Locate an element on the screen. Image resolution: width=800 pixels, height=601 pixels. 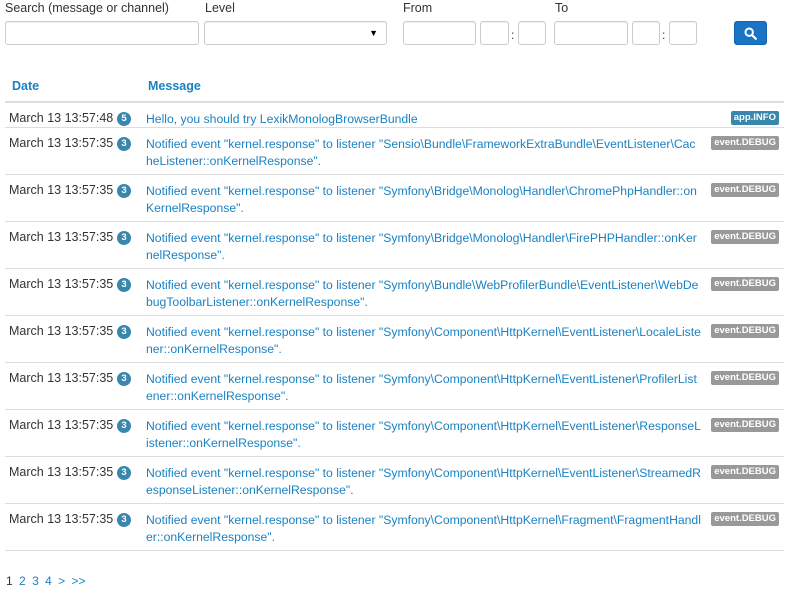
page-last: >> is located at coordinates (78, 581).